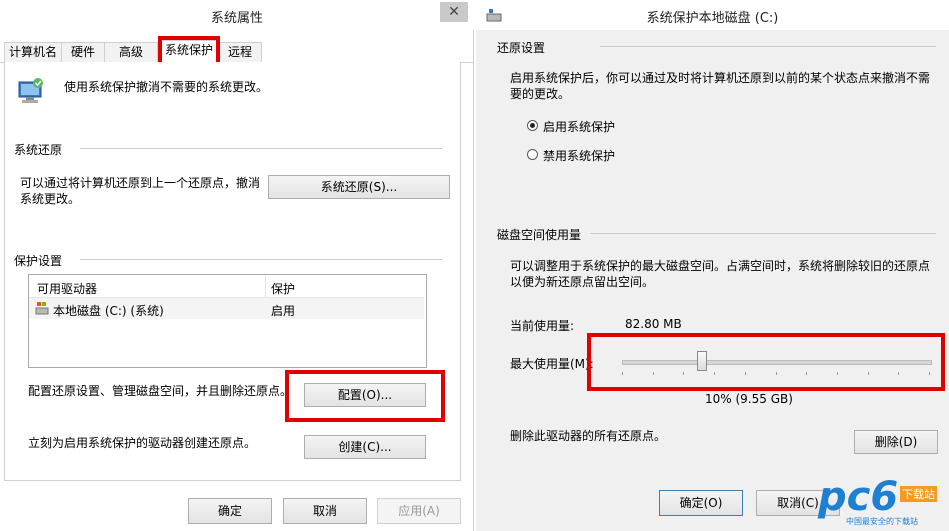  I want to click on pc6-watermark-logo: pc6 下载站 中国最安全的下载站, so click(882, 501).